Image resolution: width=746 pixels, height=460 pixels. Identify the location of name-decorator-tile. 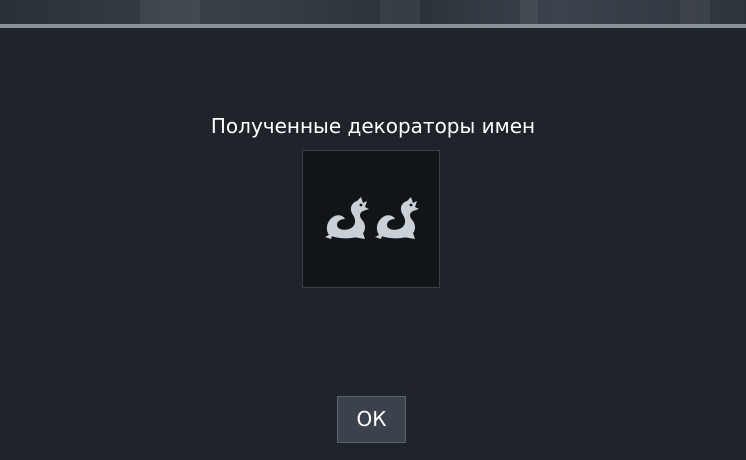
(371, 219).